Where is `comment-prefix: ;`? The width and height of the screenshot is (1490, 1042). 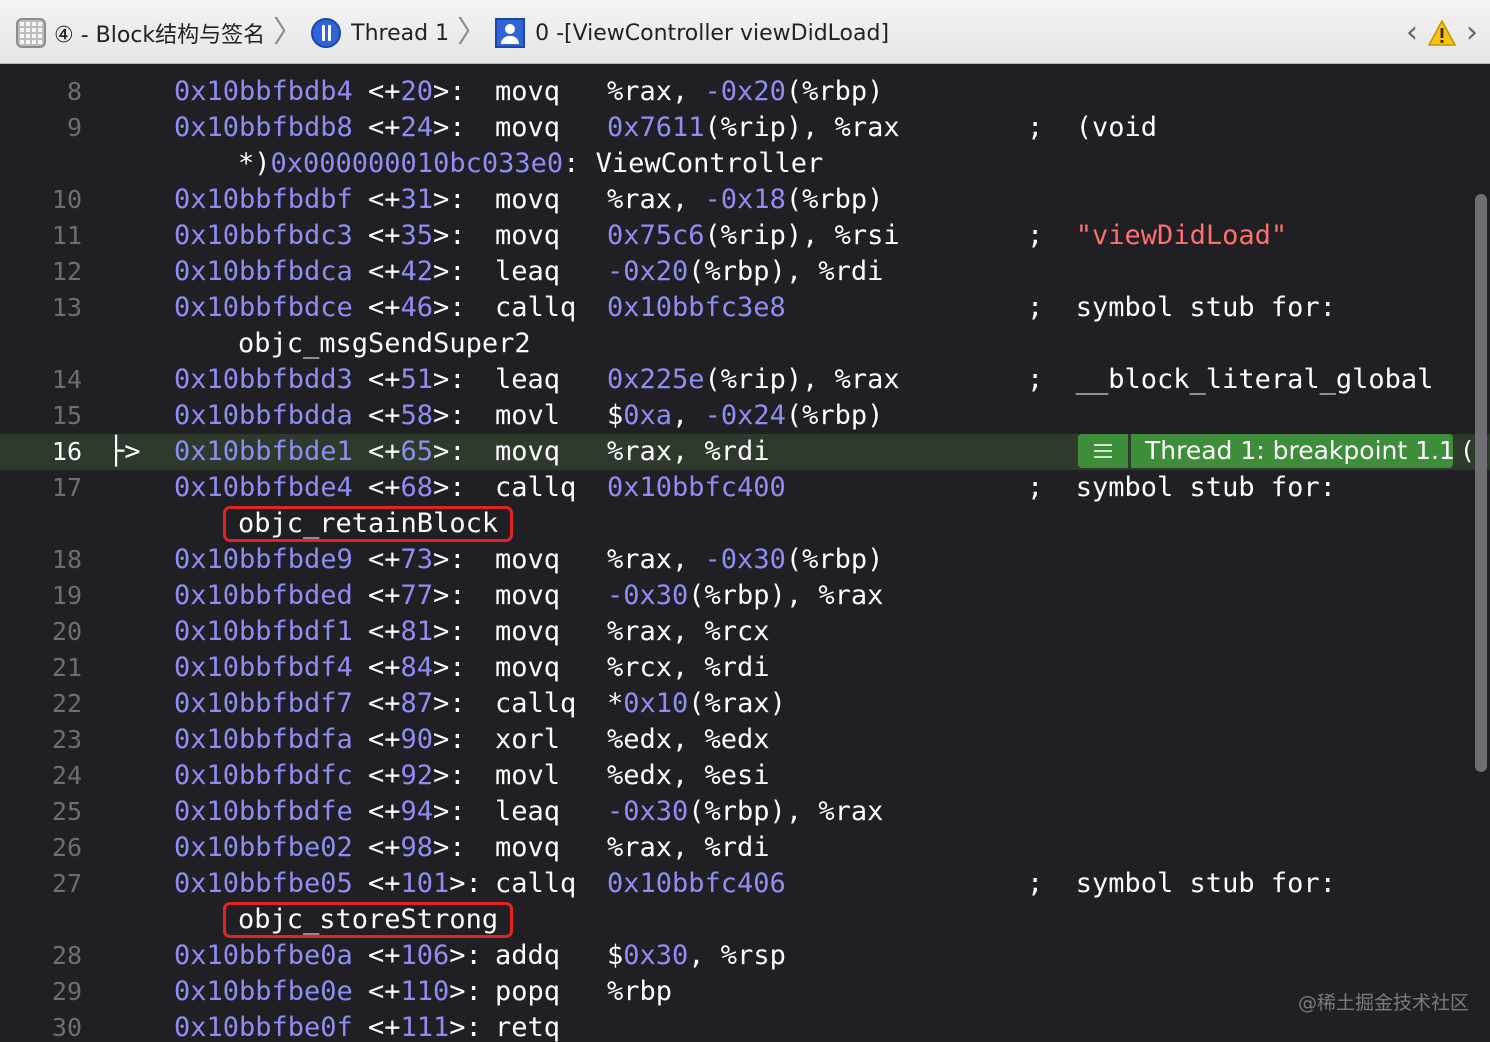 comment-prefix: ; is located at coordinates (1051, 235).